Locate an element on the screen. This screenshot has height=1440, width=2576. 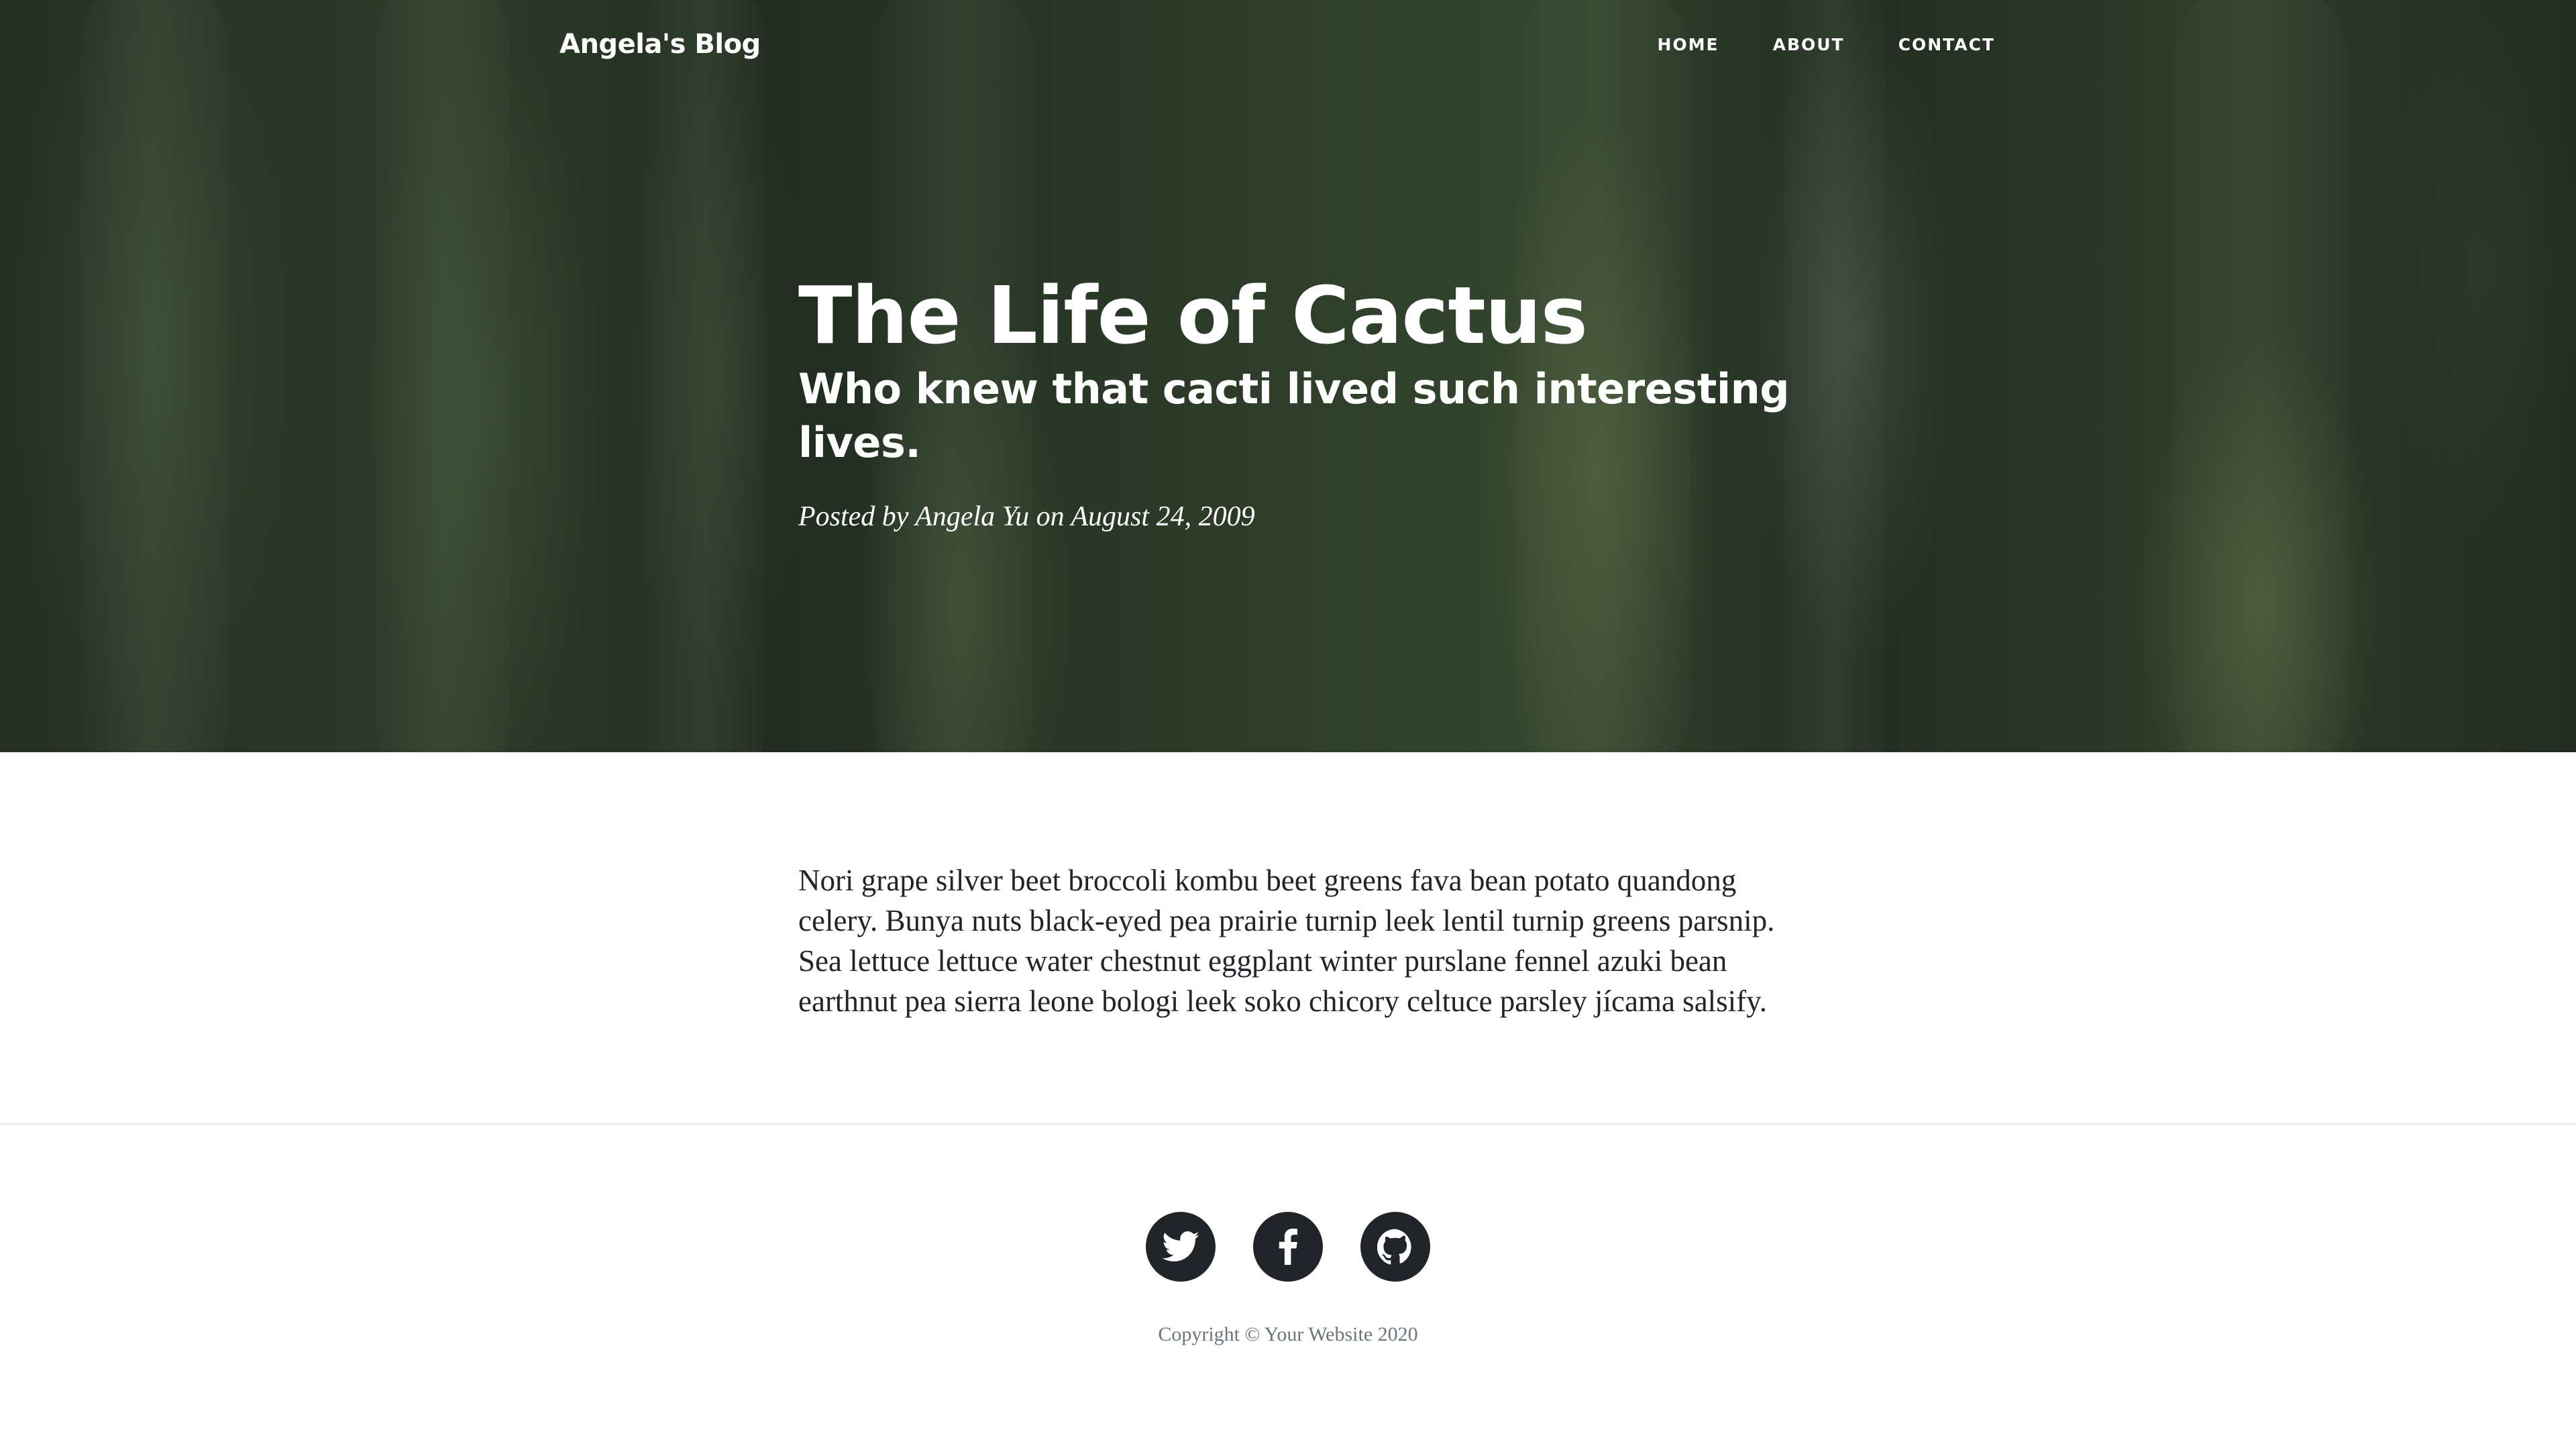
github-button is located at coordinates (1395, 1247).